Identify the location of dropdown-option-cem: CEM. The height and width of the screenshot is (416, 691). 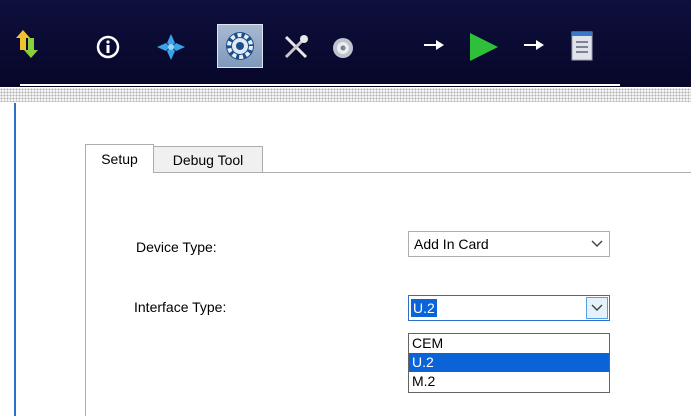
(509, 343).